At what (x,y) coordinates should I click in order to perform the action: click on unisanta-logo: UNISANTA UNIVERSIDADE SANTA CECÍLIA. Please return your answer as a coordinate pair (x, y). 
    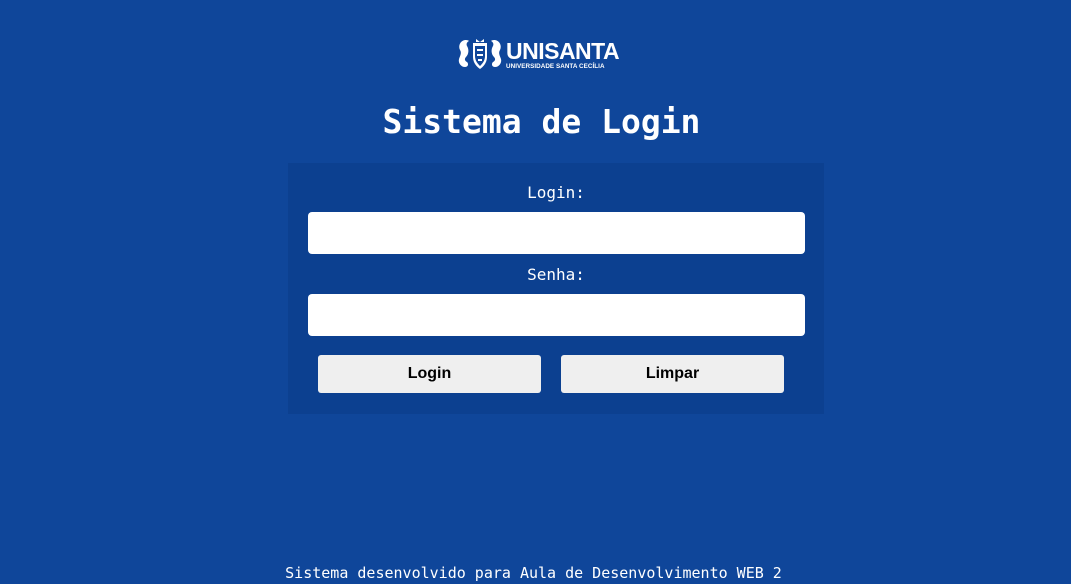
    Looking at the image, I should click on (538, 55).